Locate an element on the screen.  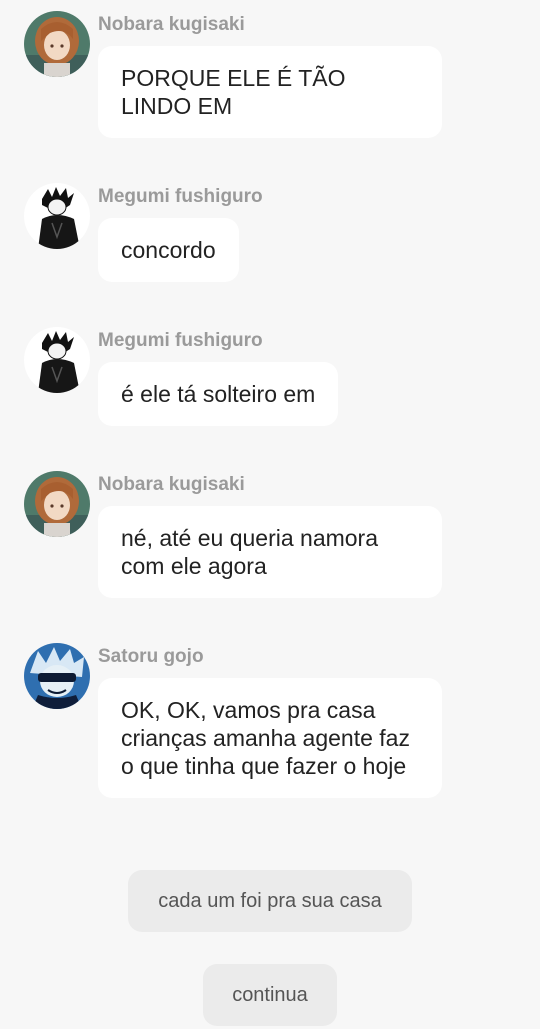
message-bubble: né, até eu queria namora com ele agora is located at coordinates (270, 552).